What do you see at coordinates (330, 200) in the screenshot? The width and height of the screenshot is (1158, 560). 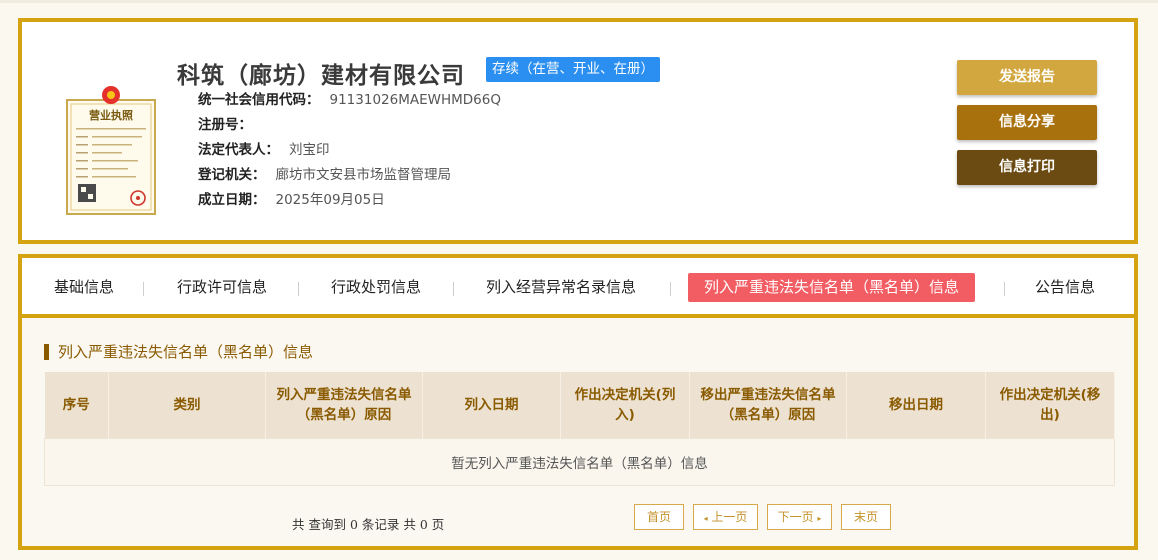 I see `info-value: 2025年09月05日` at bounding box center [330, 200].